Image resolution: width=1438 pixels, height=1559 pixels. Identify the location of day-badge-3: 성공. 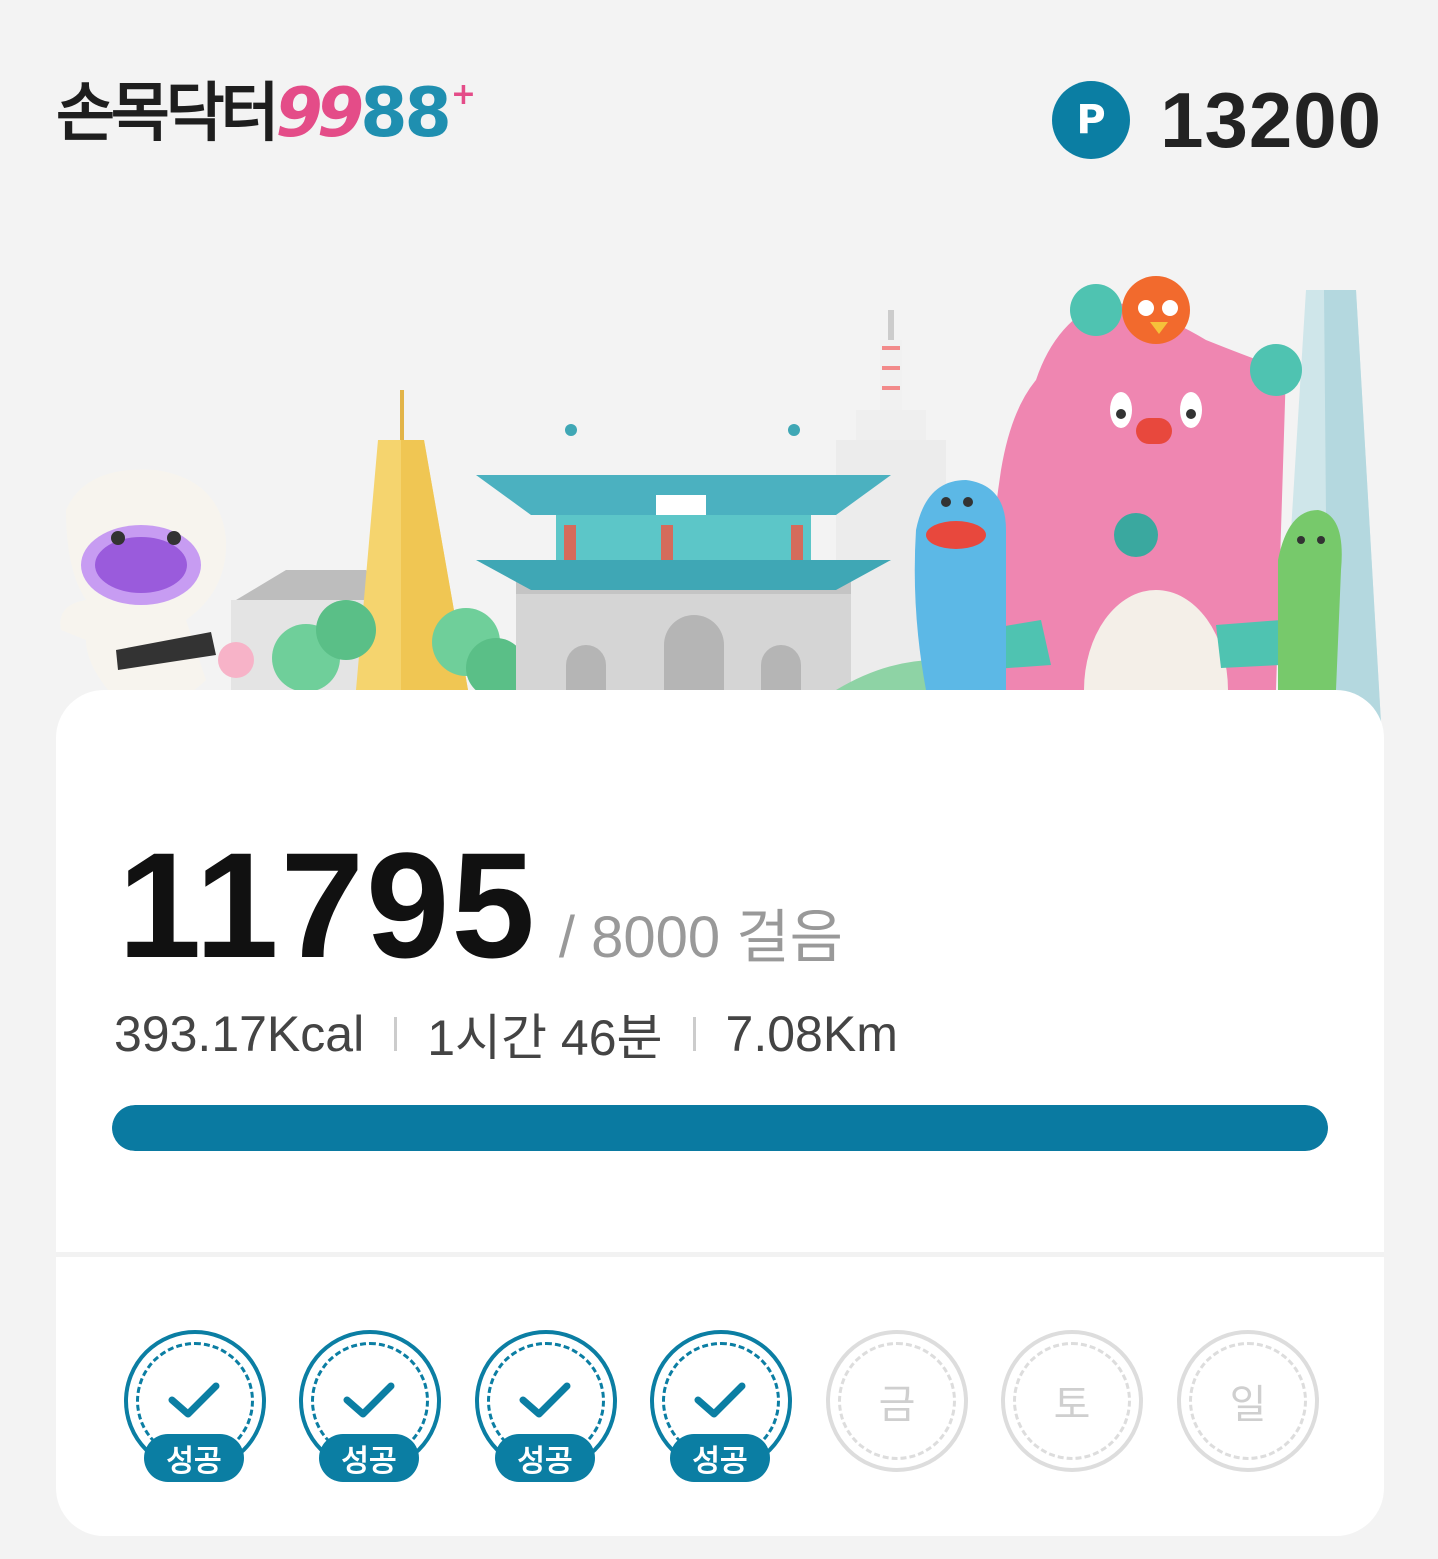
(546, 1406).